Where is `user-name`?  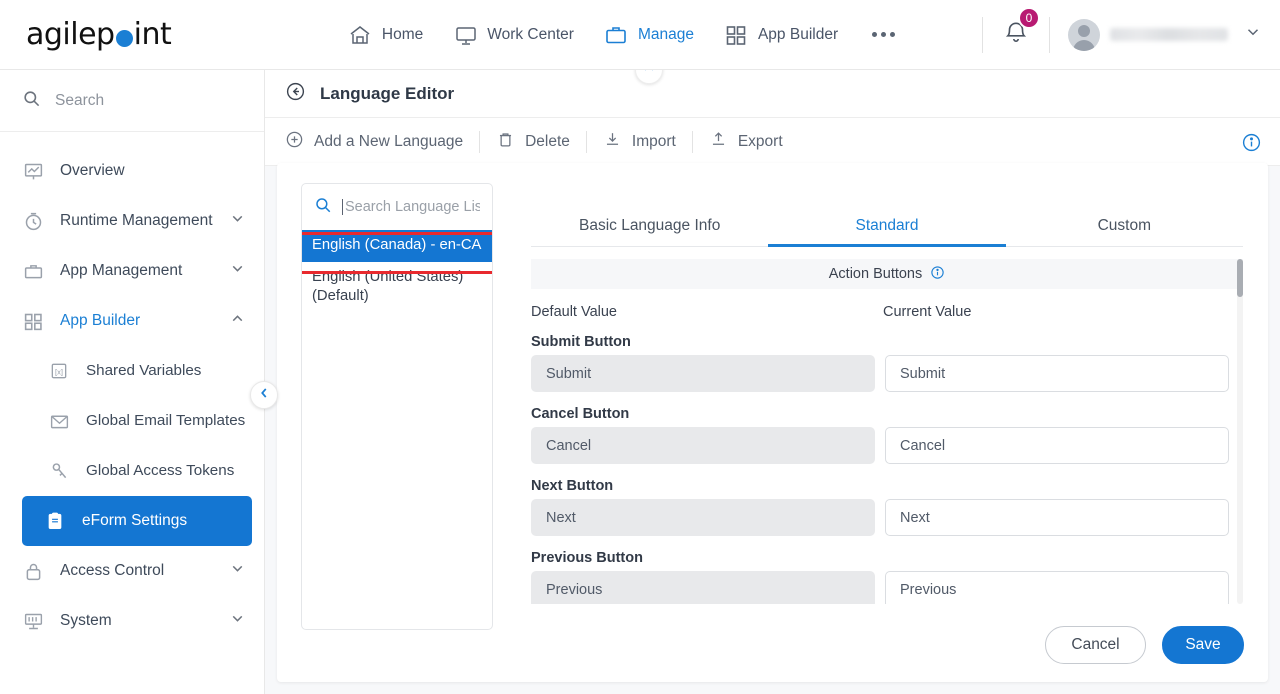 user-name is located at coordinates (1169, 34).